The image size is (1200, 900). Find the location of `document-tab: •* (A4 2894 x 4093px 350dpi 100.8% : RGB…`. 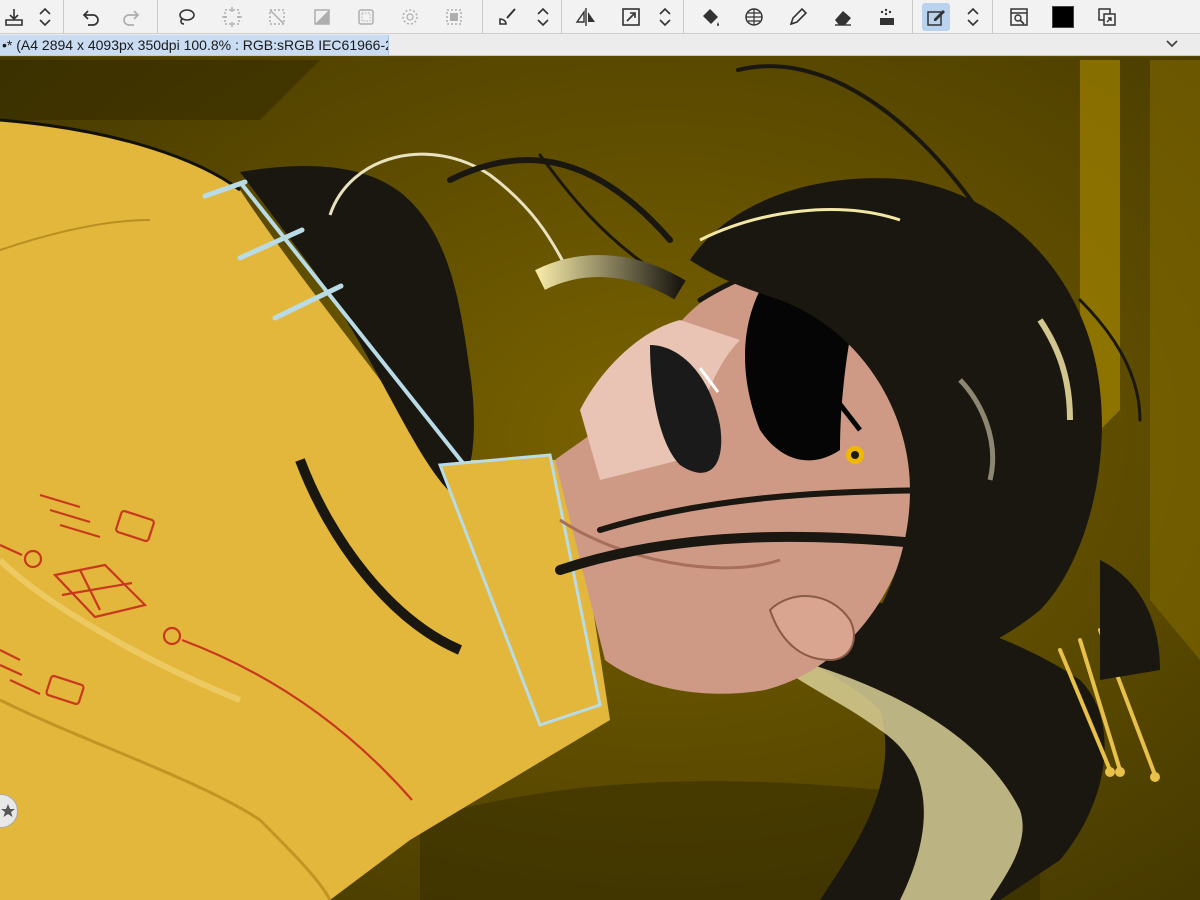

document-tab: •* (A4 2894 x 4093px 350dpi 100.8% : RGB… is located at coordinates (194, 45).